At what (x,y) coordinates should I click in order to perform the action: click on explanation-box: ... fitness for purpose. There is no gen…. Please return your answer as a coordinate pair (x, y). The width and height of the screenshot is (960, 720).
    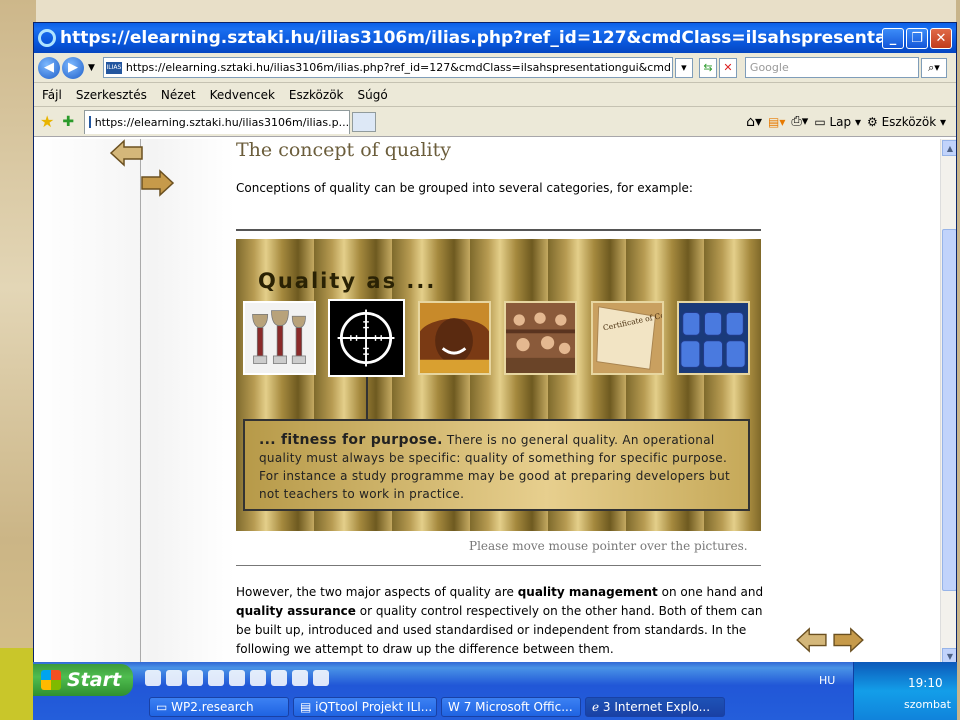
    Looking at the image, I should click on (496, 465).